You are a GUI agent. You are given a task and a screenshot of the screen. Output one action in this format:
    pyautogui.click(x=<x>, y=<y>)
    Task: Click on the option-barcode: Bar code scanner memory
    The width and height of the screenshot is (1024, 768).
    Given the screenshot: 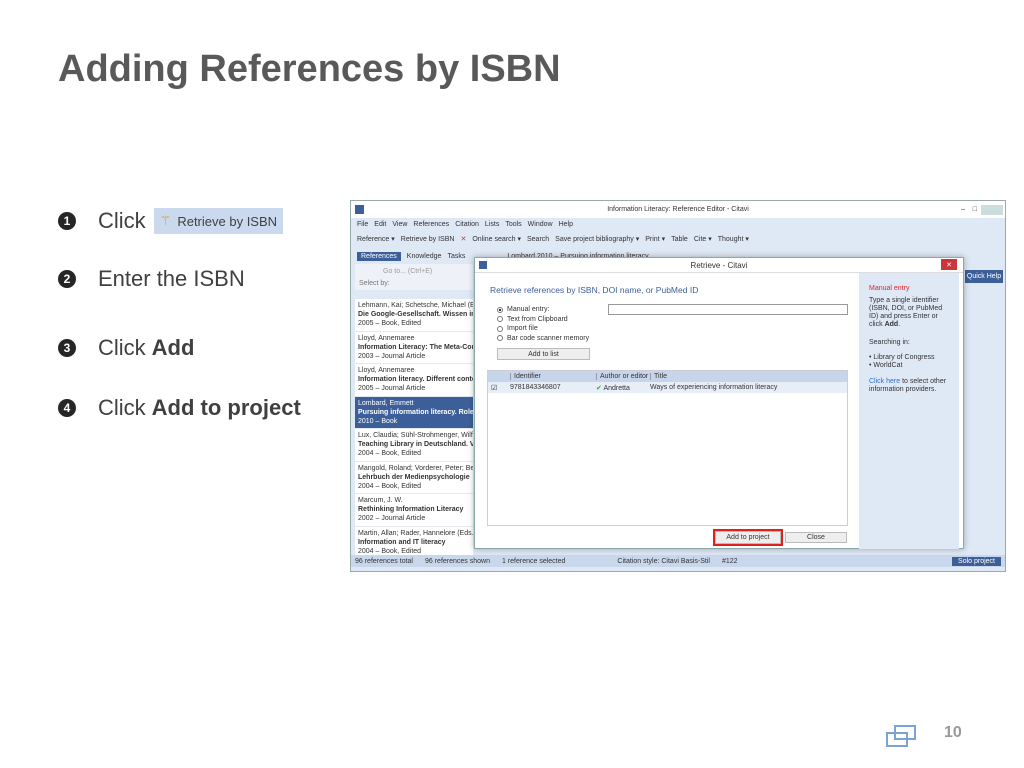 What is the action you would take?
    pyautogui.click(x=543, y=339)
    